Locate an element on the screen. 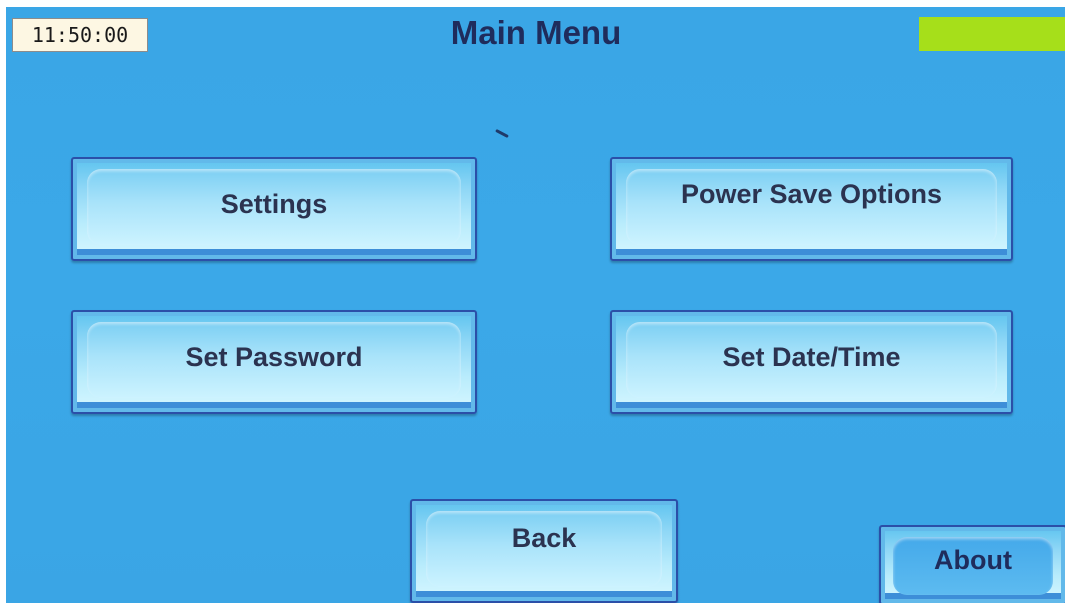  power-save-options-button-label: Power Save Options is located at coordinates (811, 194).